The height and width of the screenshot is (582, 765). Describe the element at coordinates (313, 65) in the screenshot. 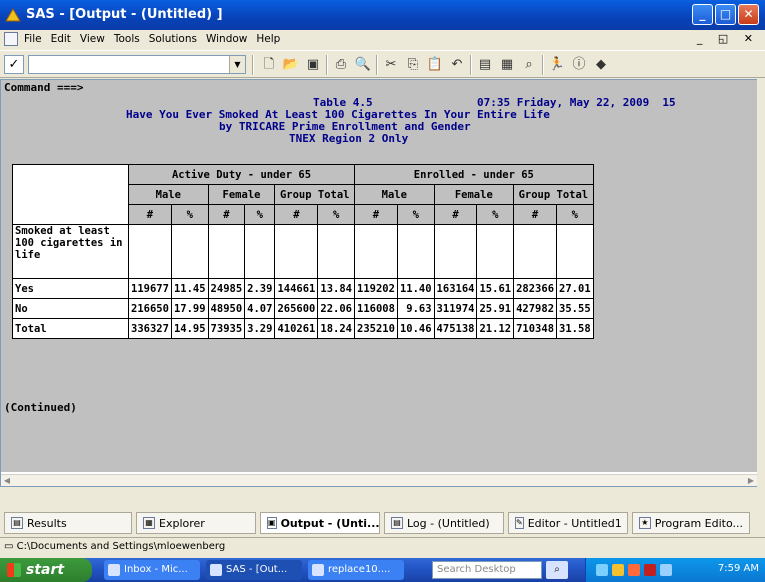

I see `save-icon: ▣` at that location.